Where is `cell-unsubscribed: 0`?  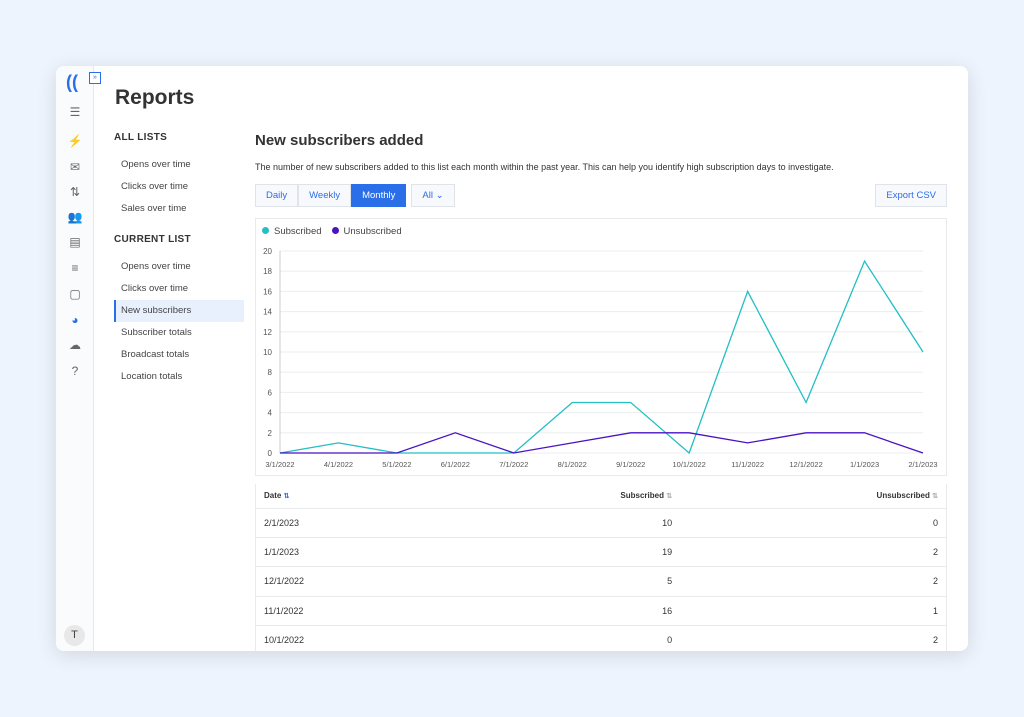
cell-unsubscribed: 0 is located at coordinates (813, 523).